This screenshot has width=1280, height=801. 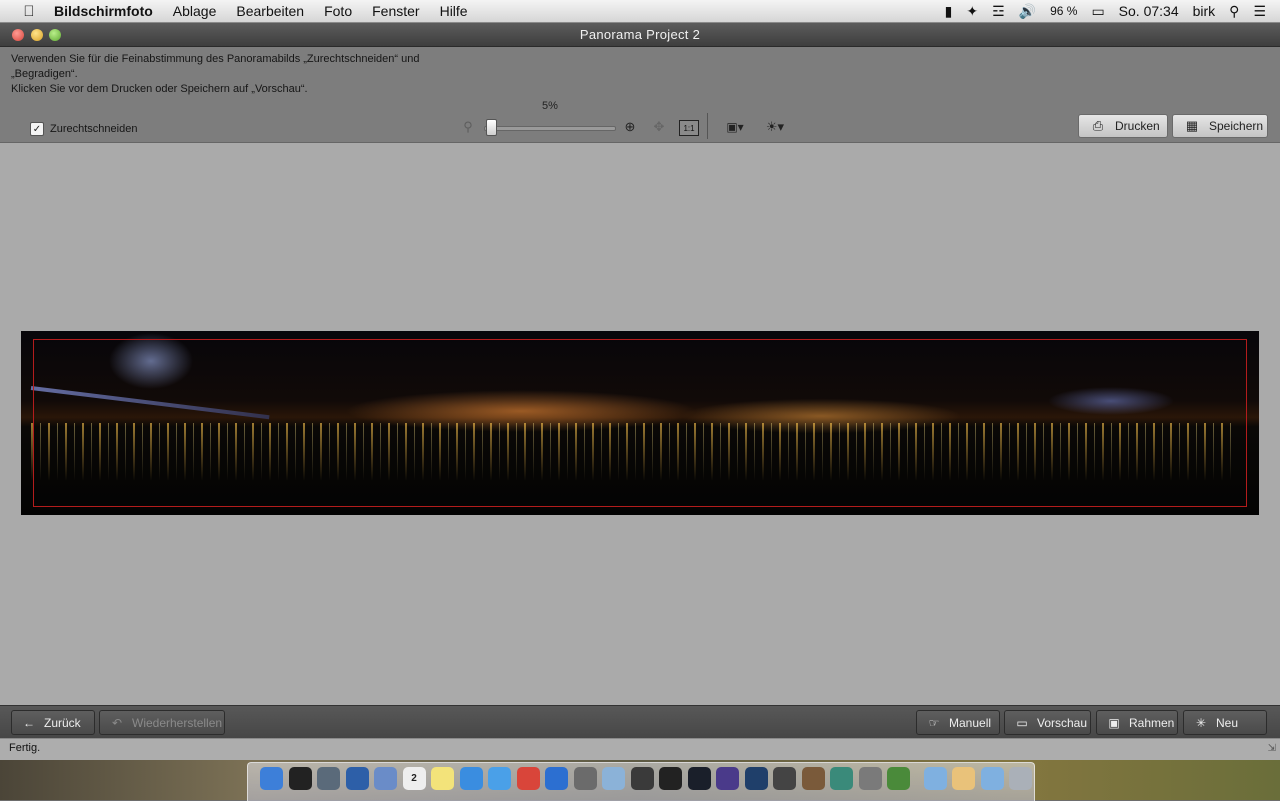 I want to click on word-icon, so click(x=556, y=778).